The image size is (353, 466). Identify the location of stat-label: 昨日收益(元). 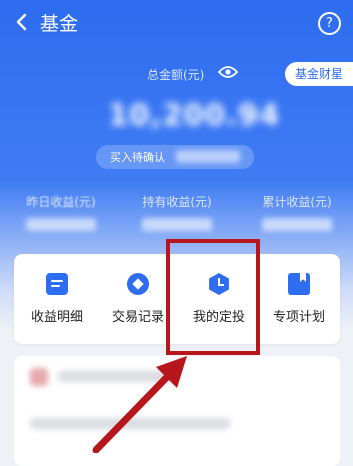
(61, 202).